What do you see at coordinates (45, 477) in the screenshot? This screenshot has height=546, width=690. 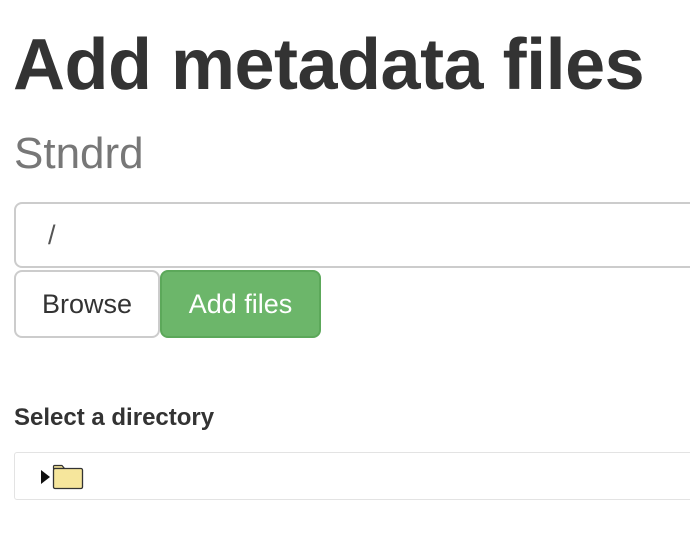 I see `caret-right-icon` at bounding box center [45, 477].